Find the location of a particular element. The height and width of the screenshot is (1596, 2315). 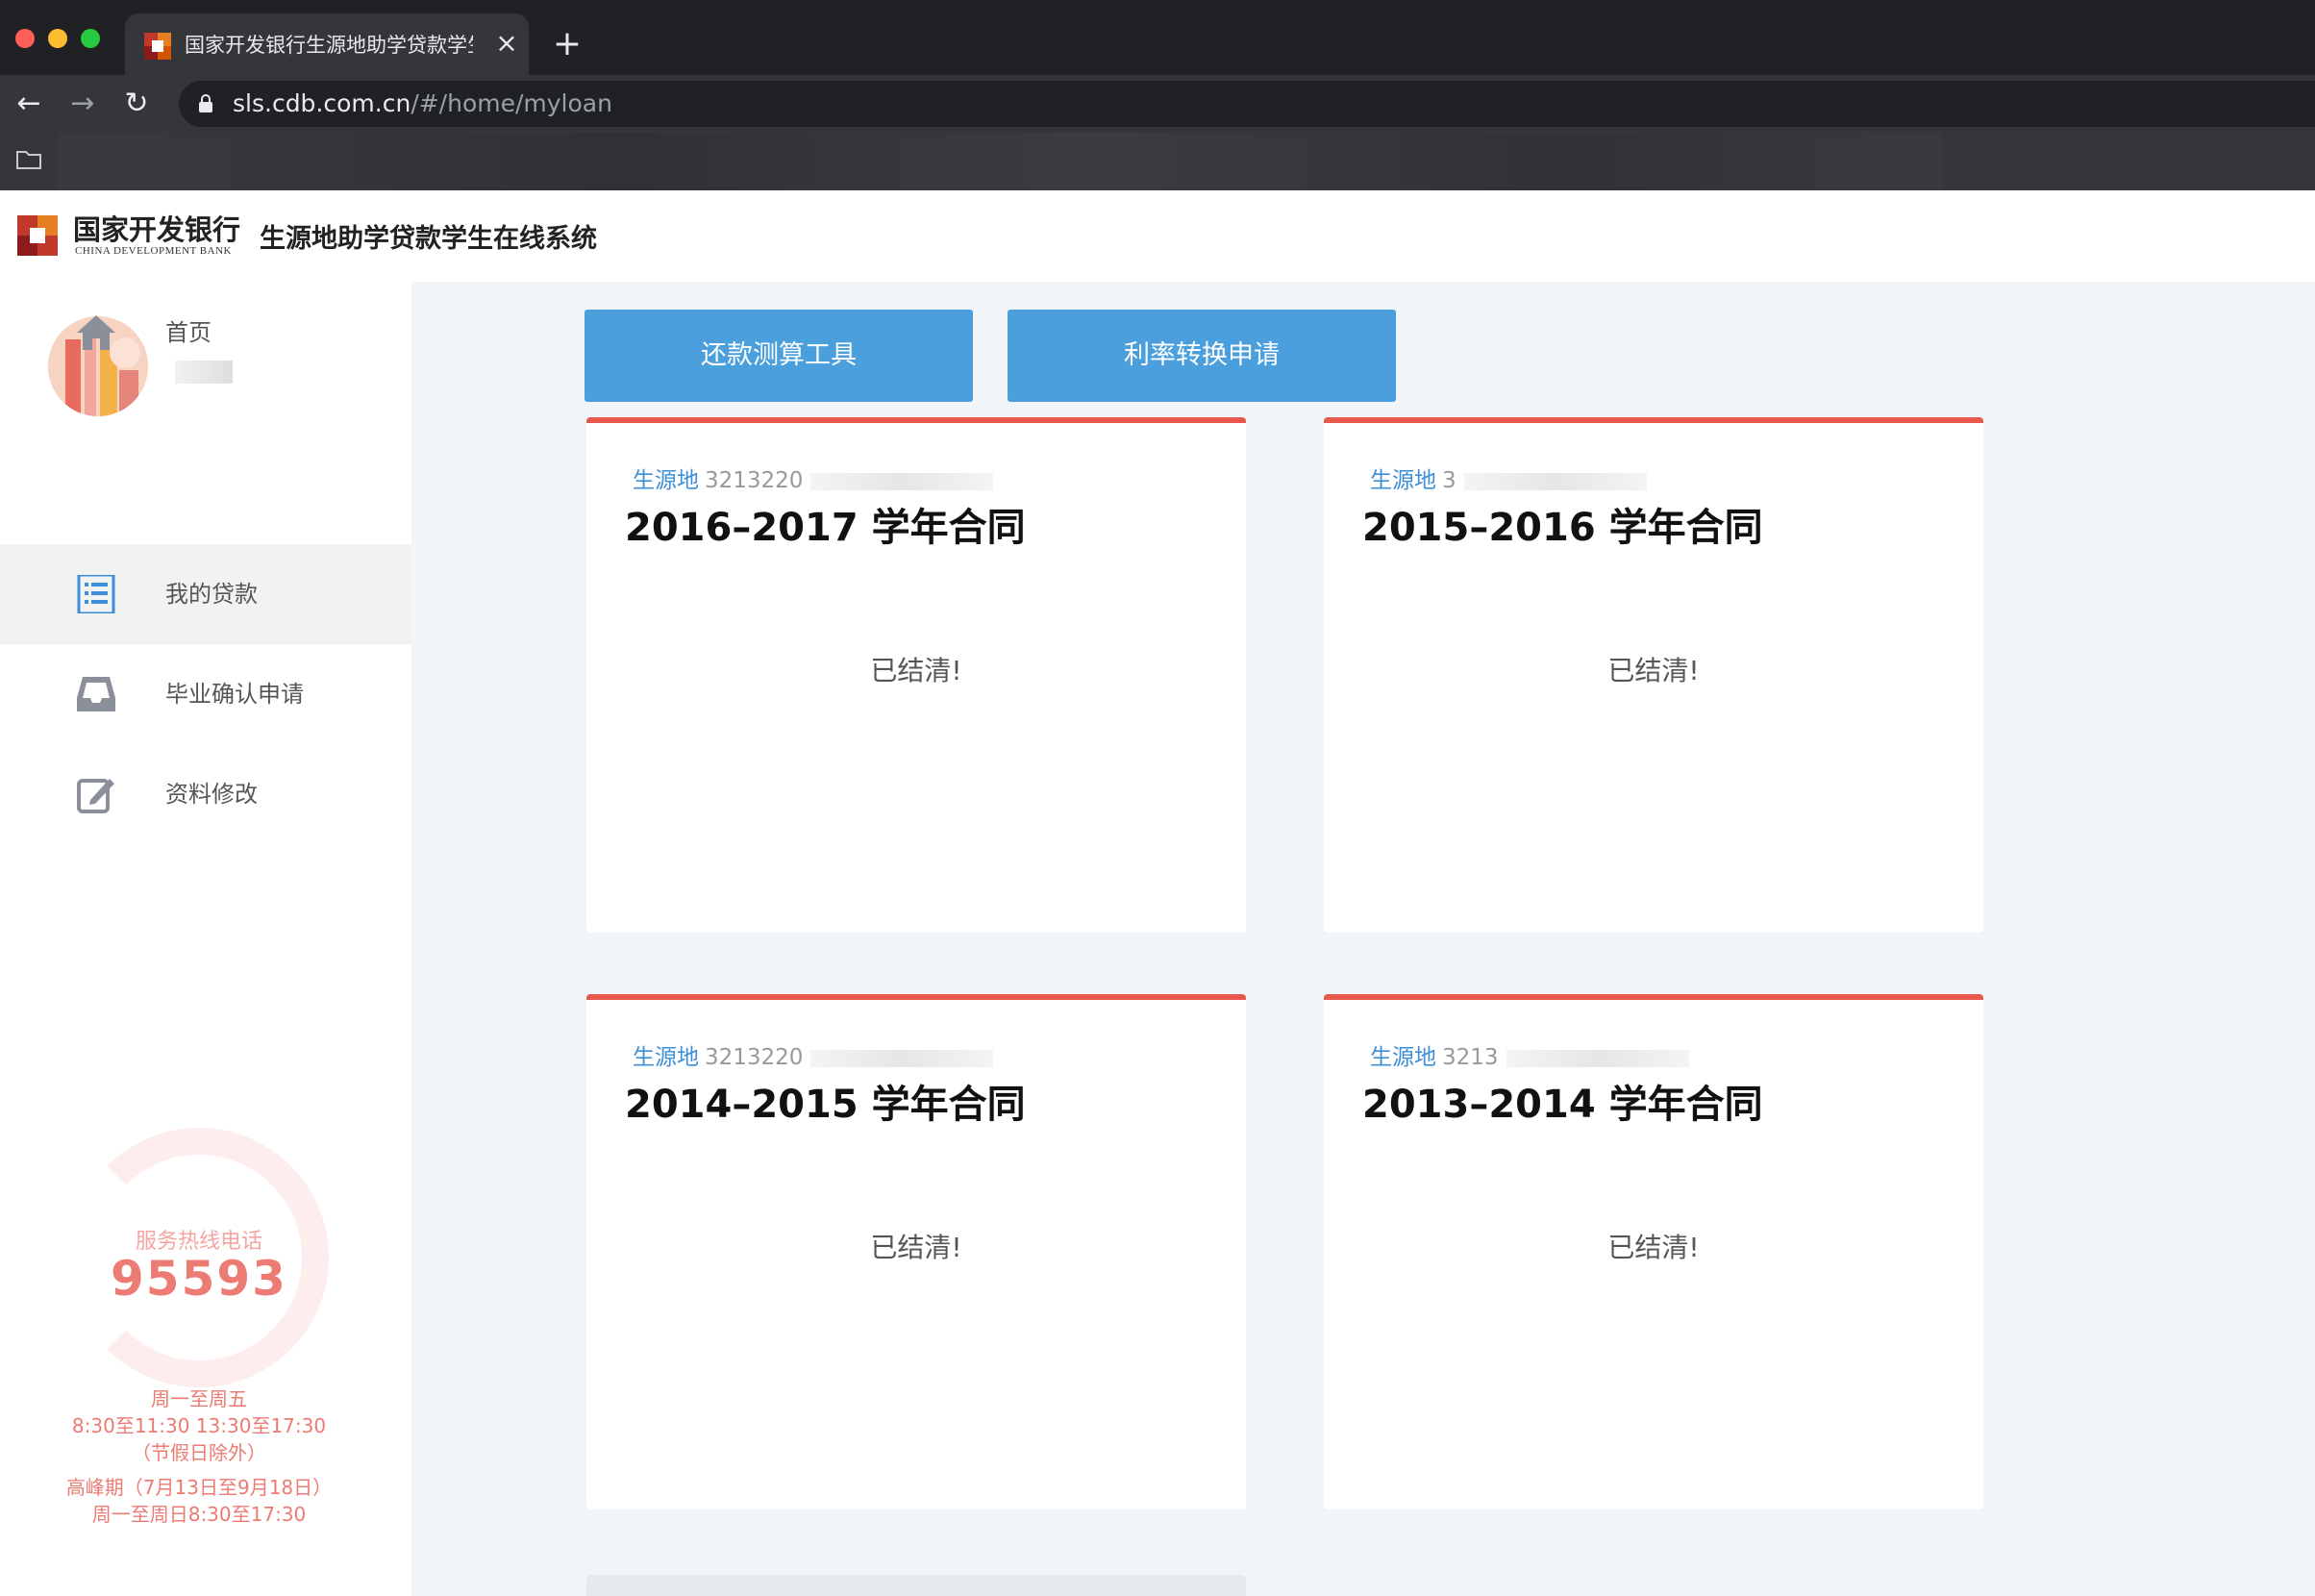

sidebar-item-label: 我的贷款 is located at coordinates (211, 594).